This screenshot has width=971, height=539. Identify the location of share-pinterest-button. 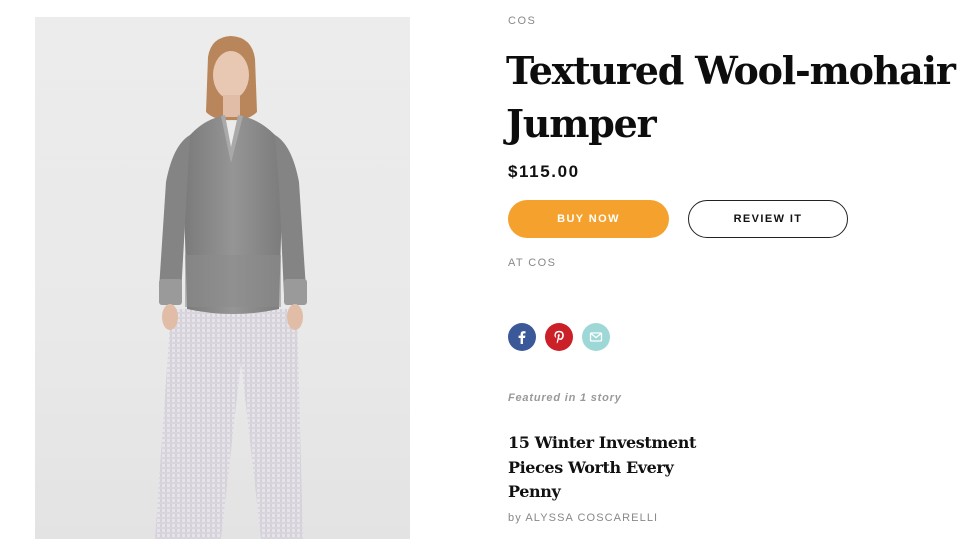
(559, 337).